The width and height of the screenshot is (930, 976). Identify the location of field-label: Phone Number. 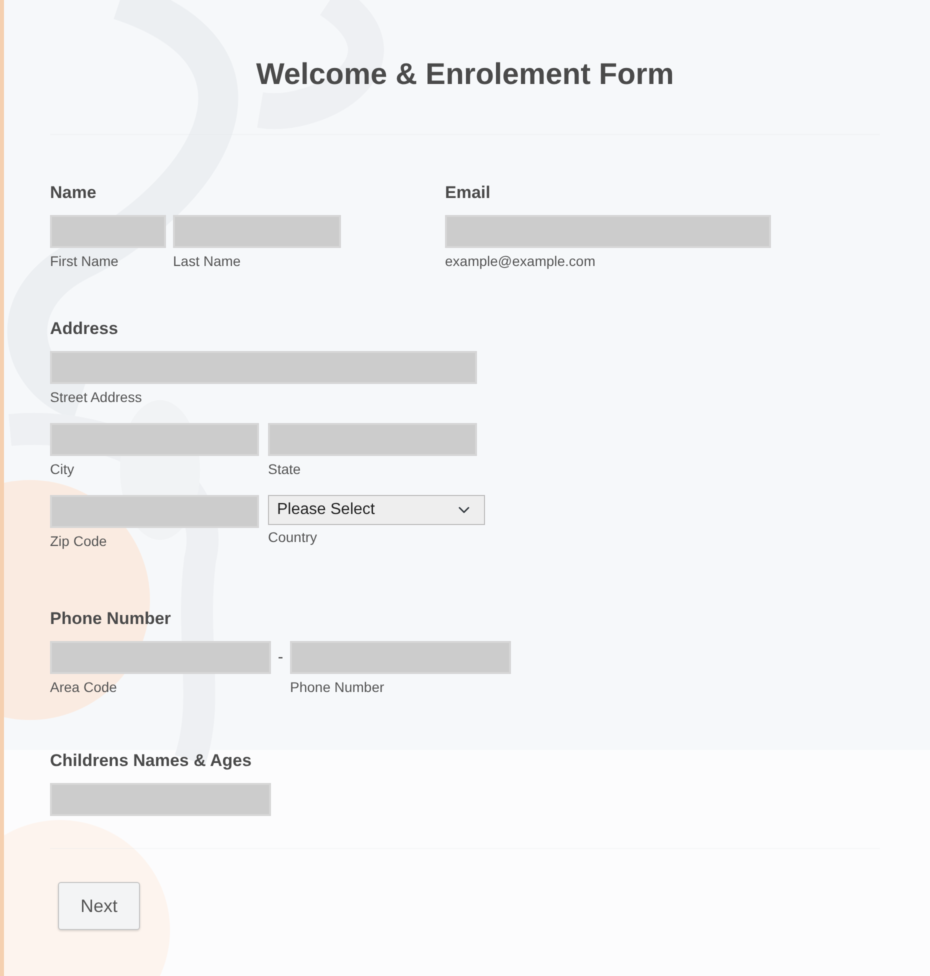
(111, 619).